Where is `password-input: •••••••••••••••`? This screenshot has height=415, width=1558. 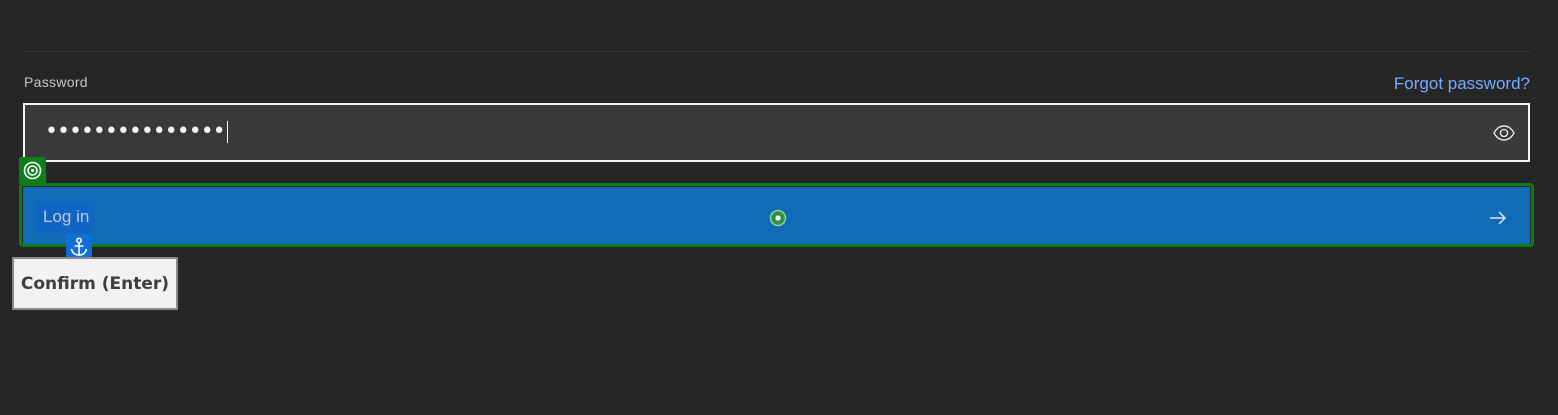 password-input: ••••••••••••••• is located at coordinates (776, 132).